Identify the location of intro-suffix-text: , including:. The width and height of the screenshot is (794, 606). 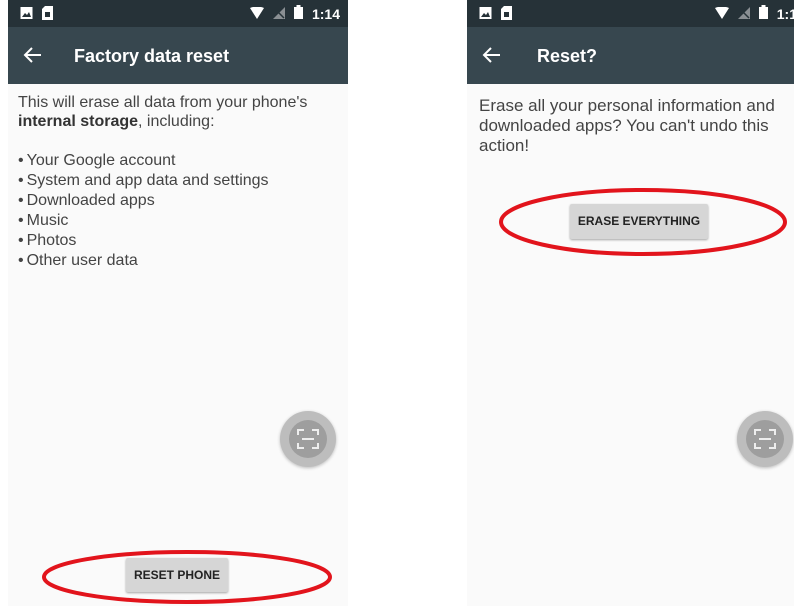
(176, 121).